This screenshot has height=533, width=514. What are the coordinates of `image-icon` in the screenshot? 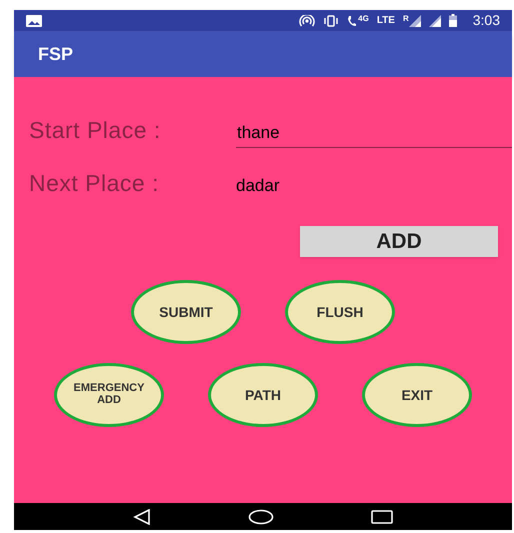 It's located at (34, 20).